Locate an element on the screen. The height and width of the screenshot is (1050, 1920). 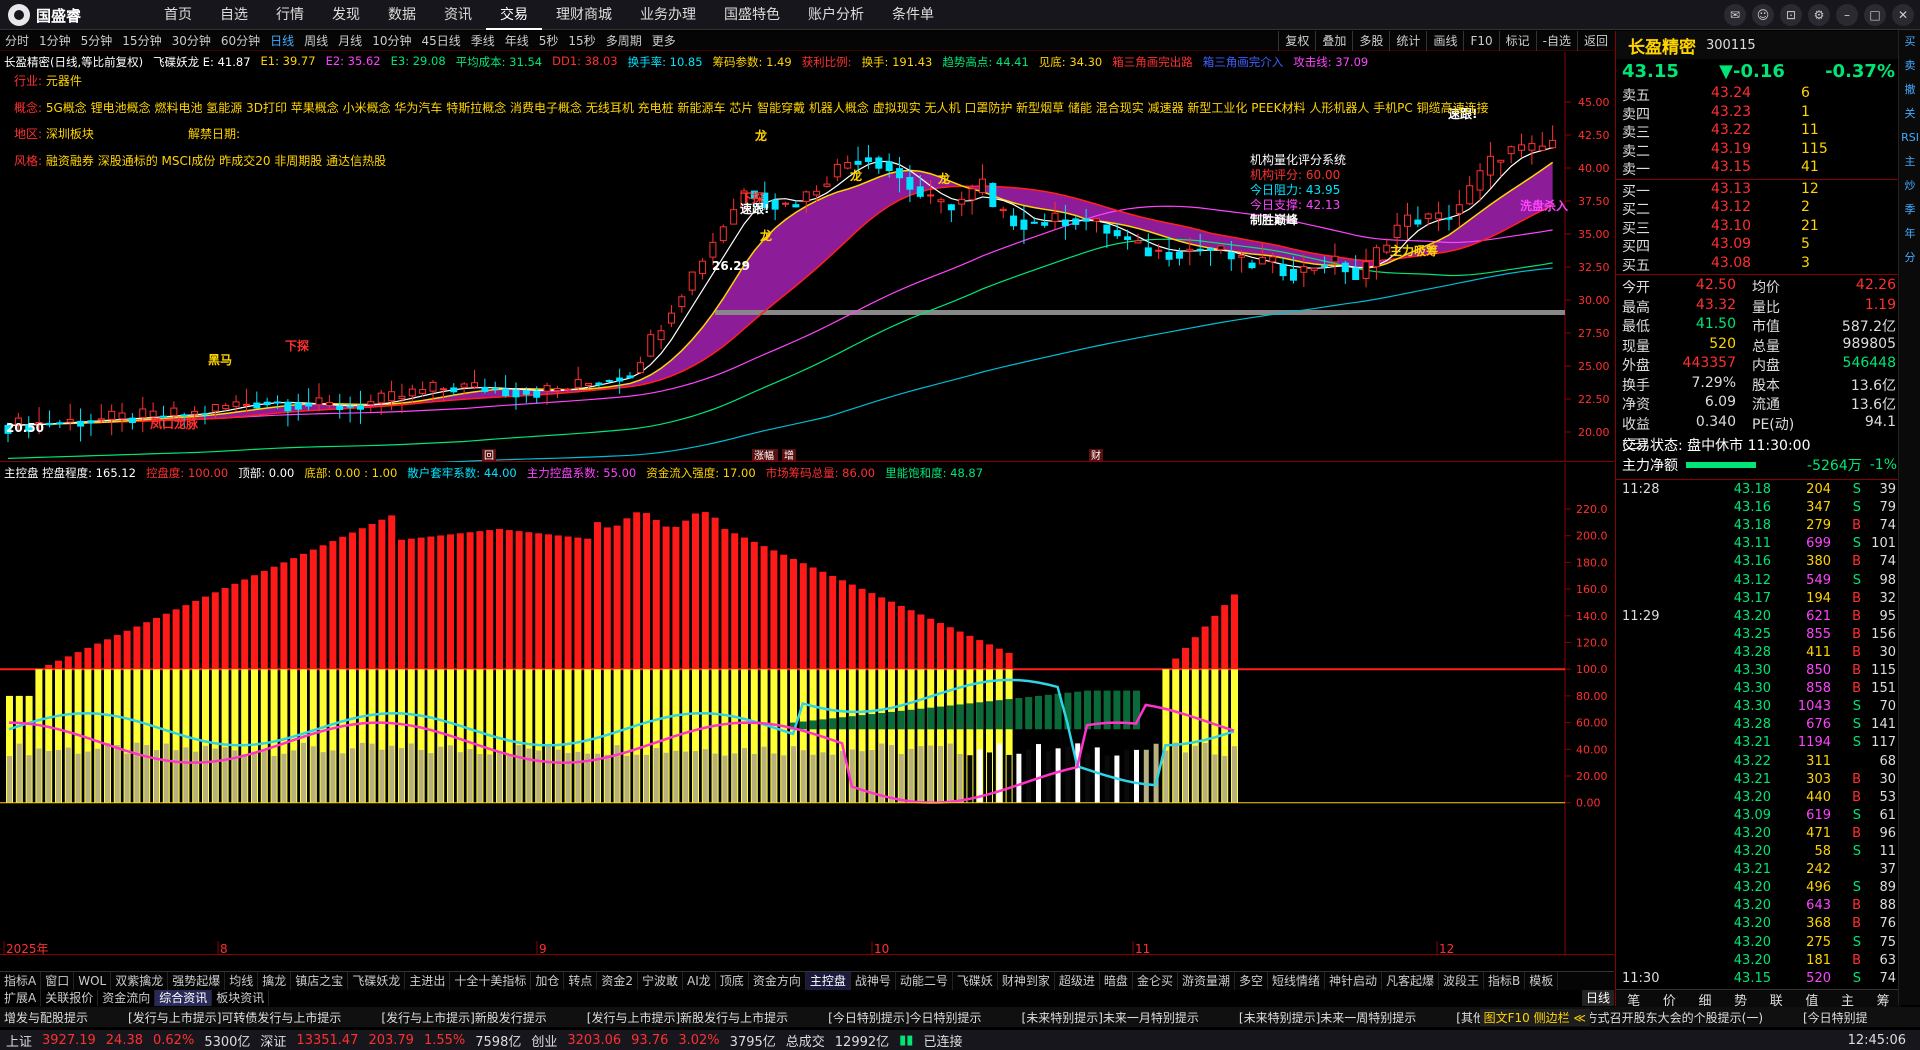
info-tab: 板块资讯 is located at coordinates (241, 998).